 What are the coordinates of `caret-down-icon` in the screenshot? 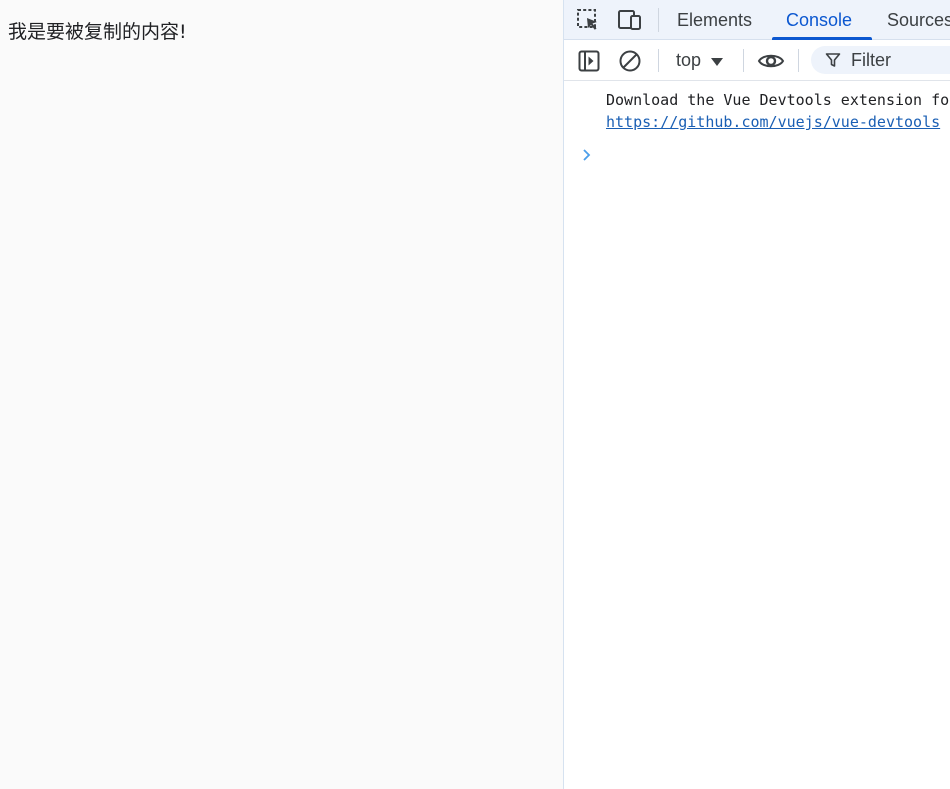 It's located at (717, 61).